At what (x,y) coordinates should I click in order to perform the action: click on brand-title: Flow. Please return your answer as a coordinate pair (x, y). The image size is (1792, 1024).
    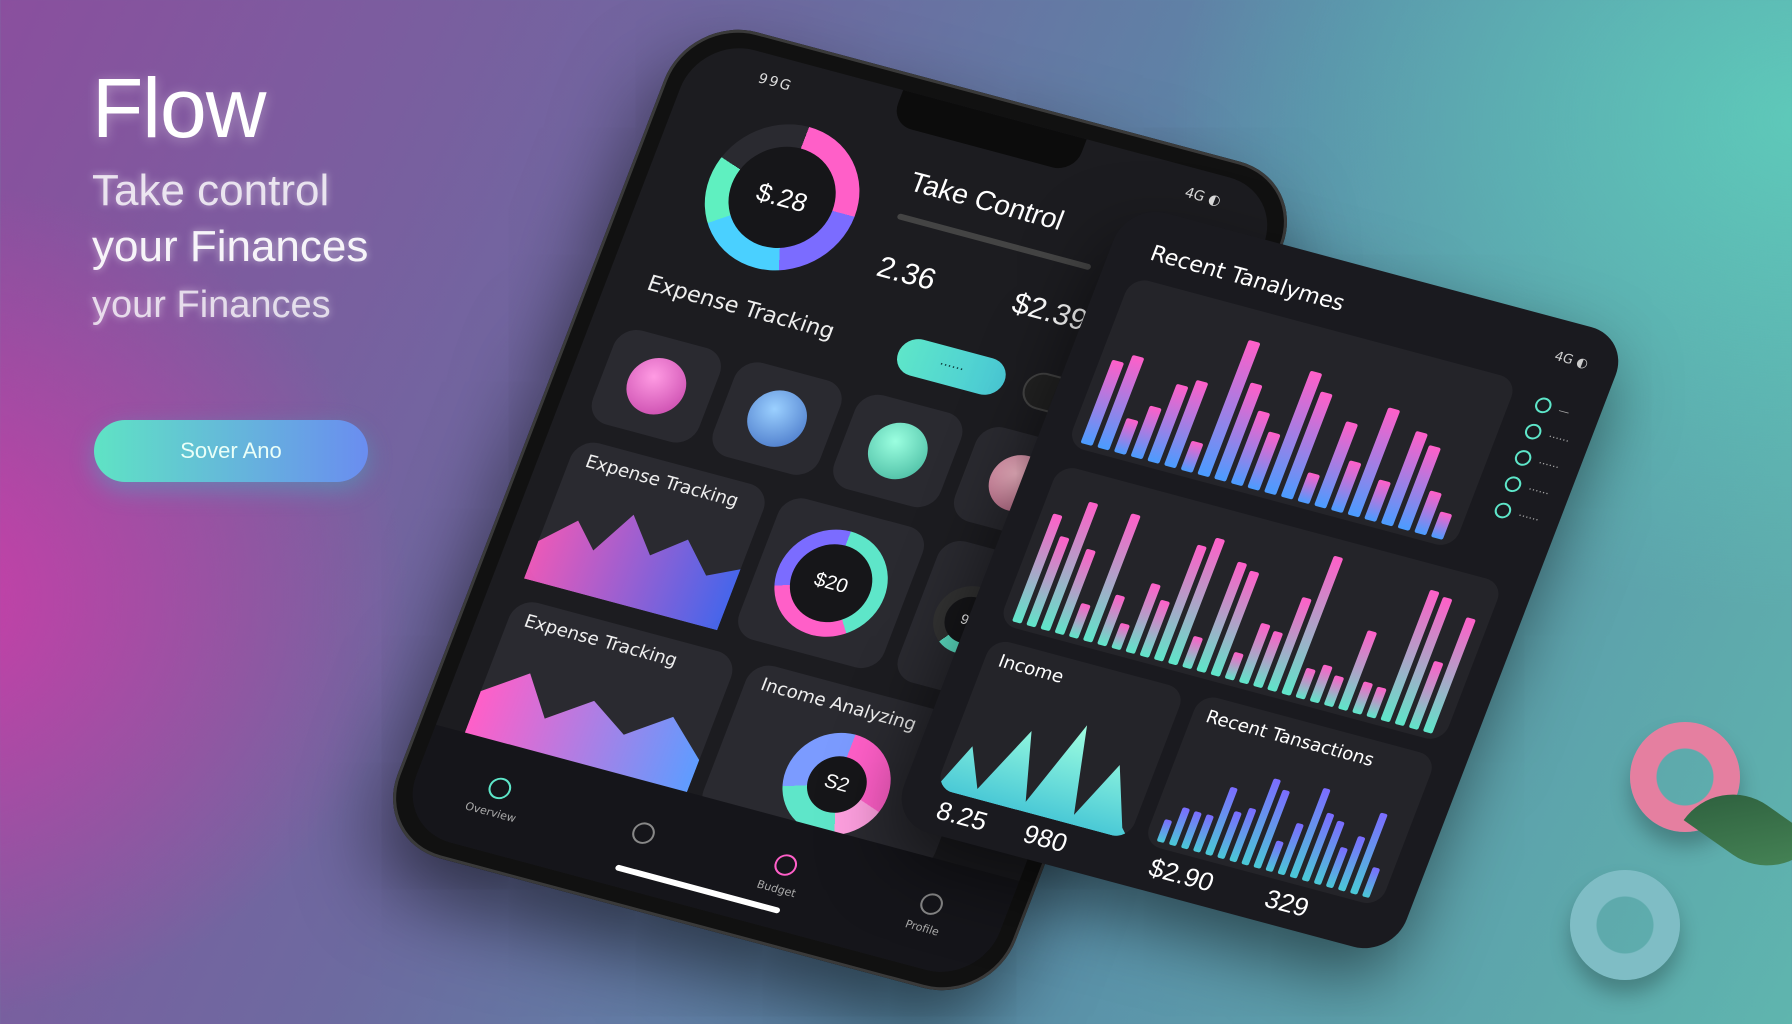
    Looking at the image, I should click on (179, 108).